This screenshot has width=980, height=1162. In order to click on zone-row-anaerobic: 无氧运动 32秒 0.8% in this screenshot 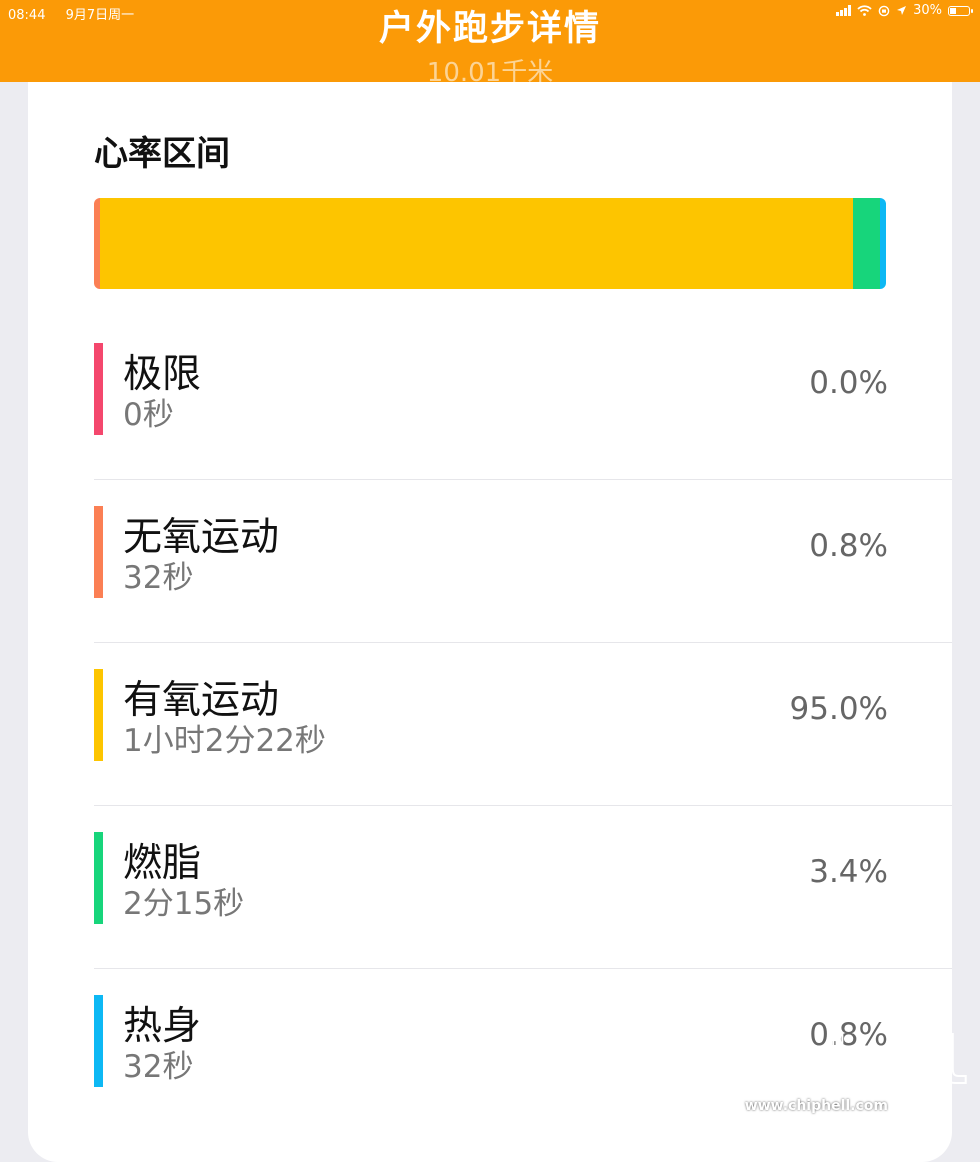, I will do `click(523, 561)`.